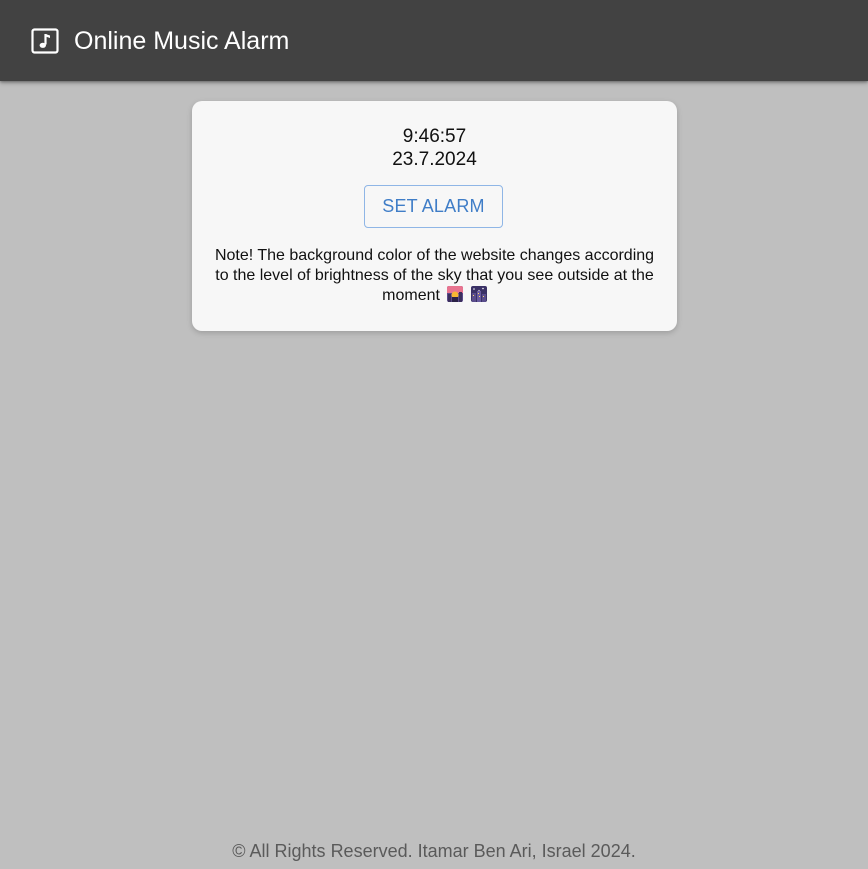  I want to click on current-time: 9:46:57, so click(434, 136).